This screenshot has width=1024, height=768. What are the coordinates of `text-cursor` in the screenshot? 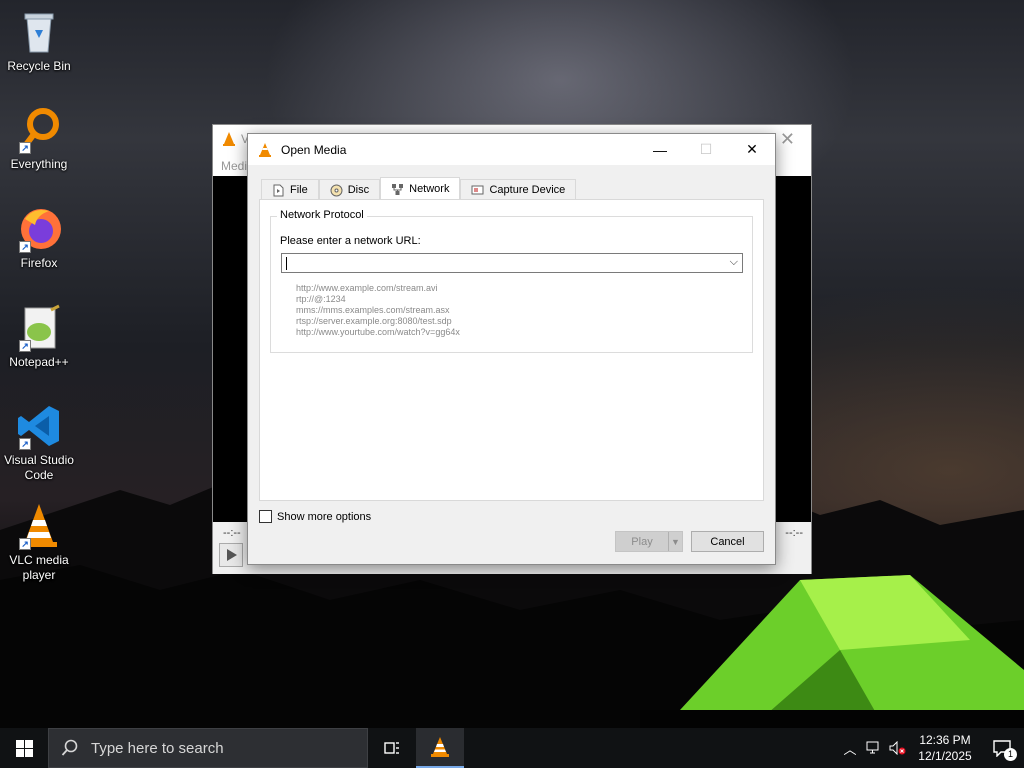 It's located at (286, 263).